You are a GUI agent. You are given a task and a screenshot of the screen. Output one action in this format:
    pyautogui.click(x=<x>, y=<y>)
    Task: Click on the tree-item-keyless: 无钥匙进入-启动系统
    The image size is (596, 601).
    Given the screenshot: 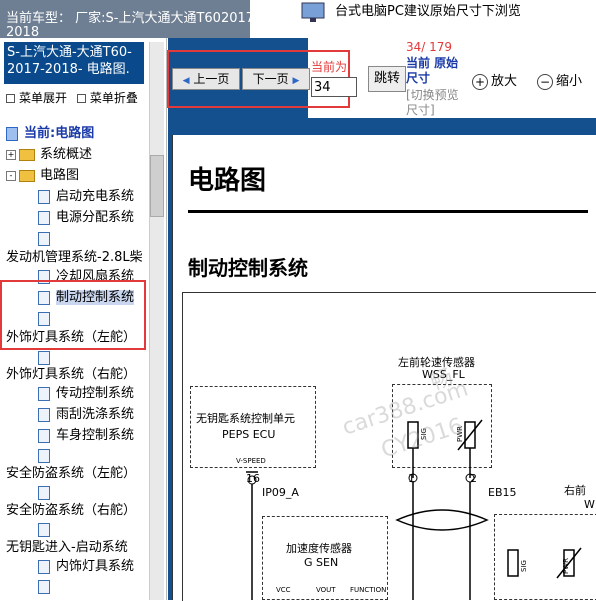 What is the action you would take?
    pyautogui.click(x=67, y=548)
    